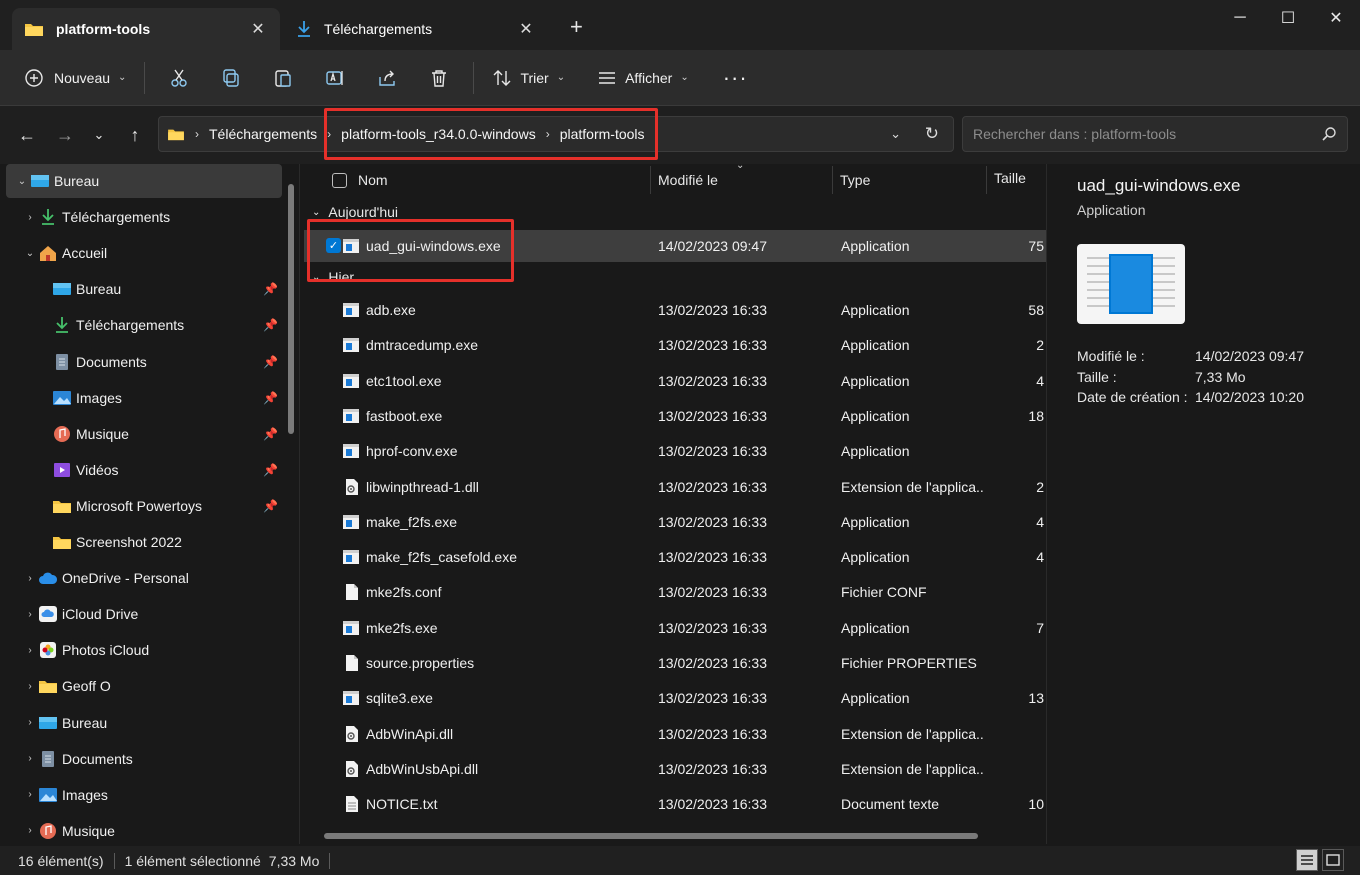 The image size is (1360, 875). Describe the element at coordinates (602, 134) in the screenshot. I see `breadcrumb-platform-tools: platform-tools` at that location.